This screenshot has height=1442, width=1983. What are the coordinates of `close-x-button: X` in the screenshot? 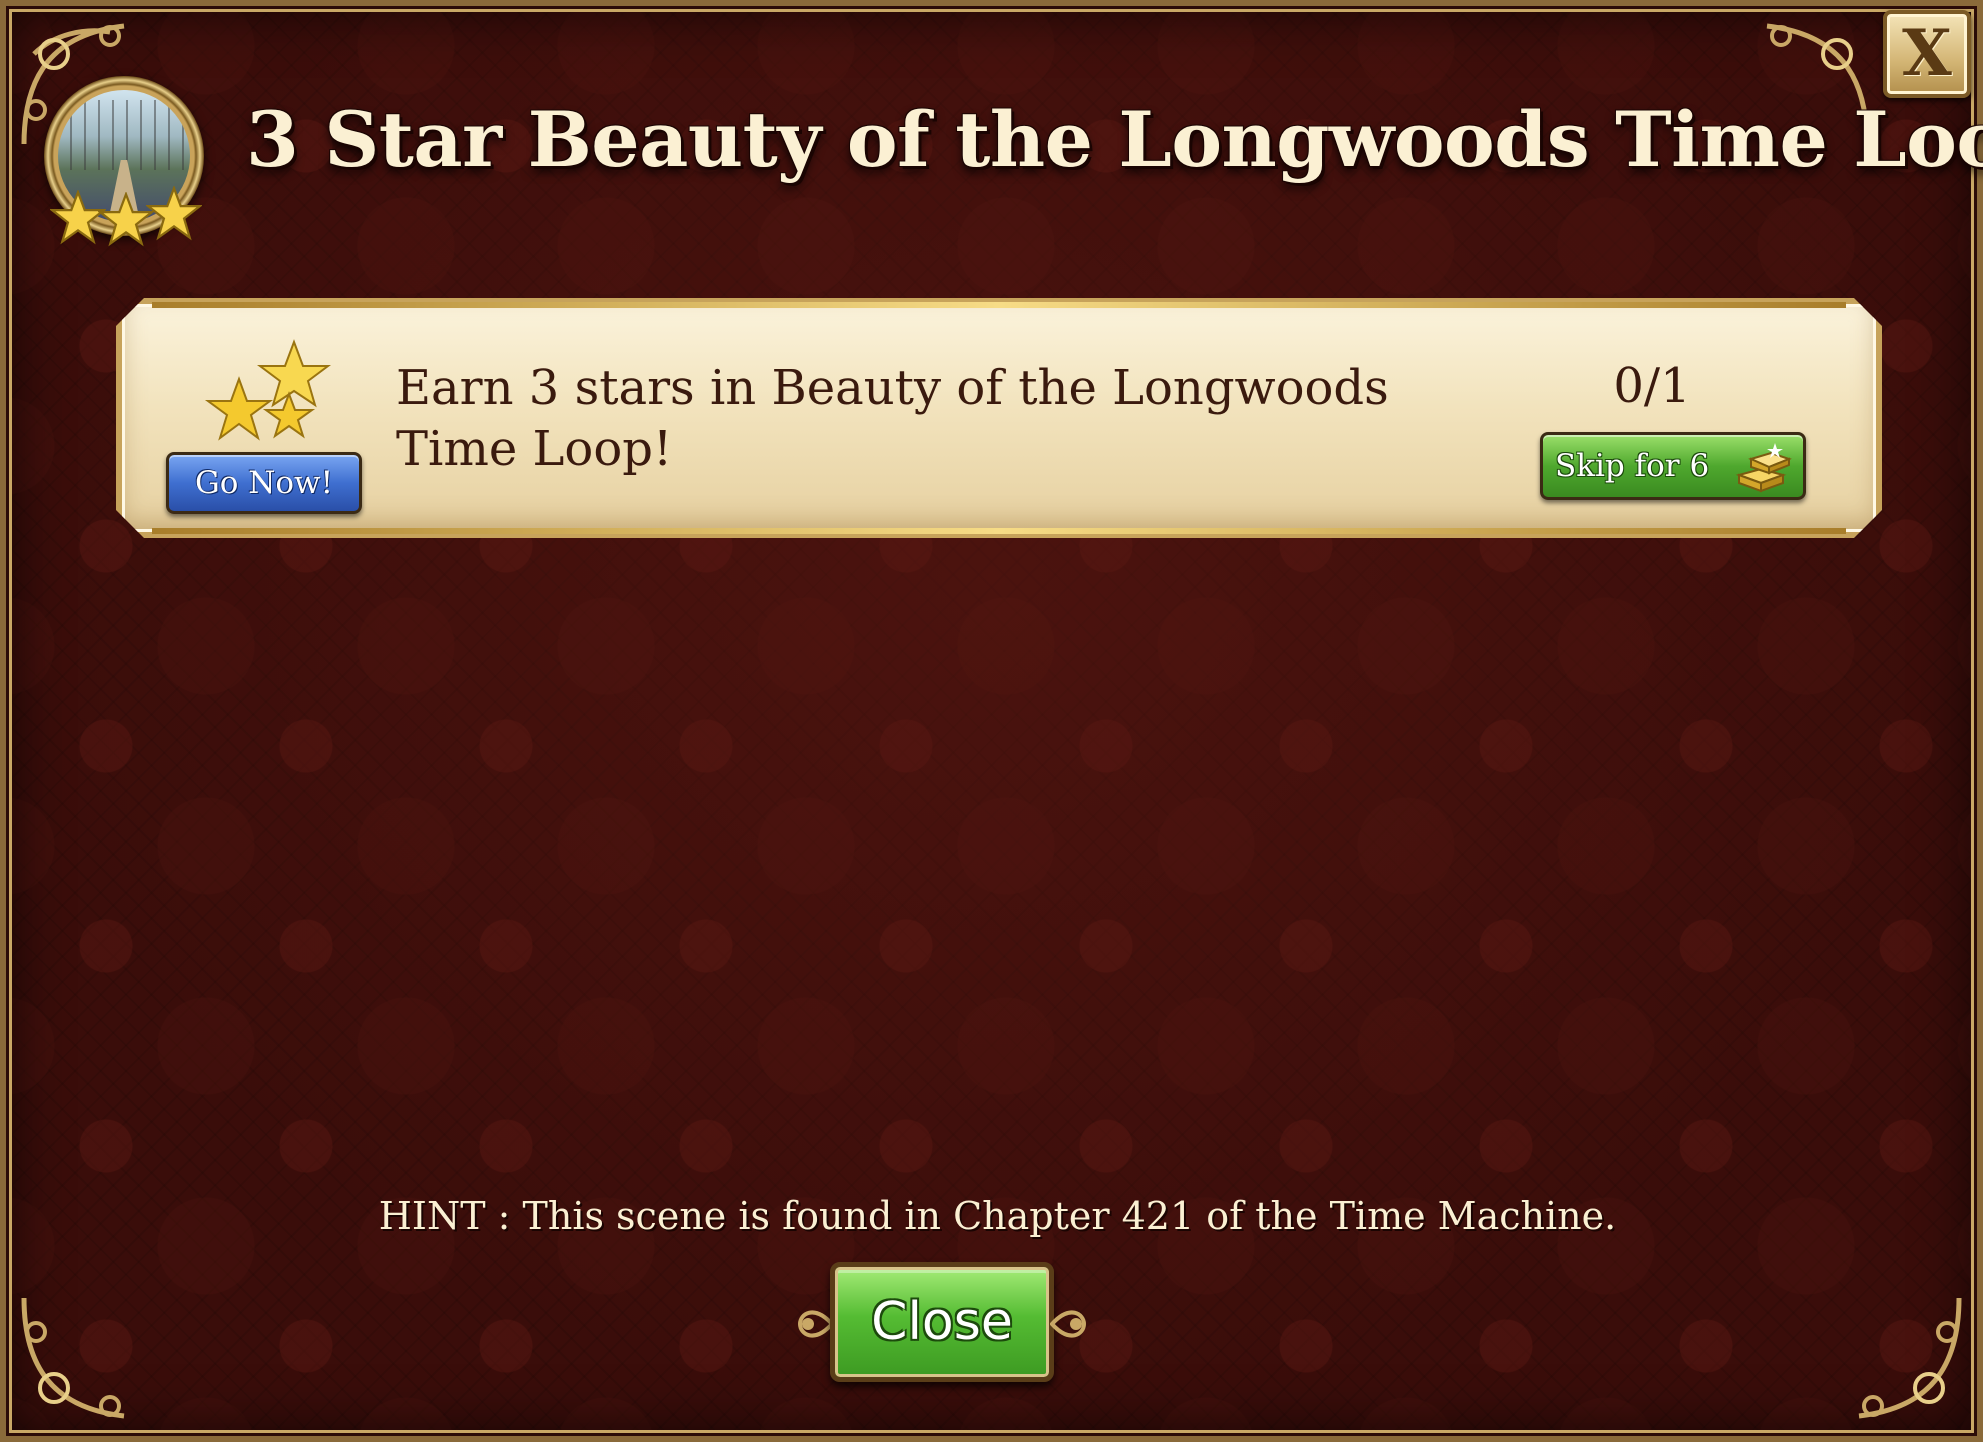 It's located at (1927, 54).